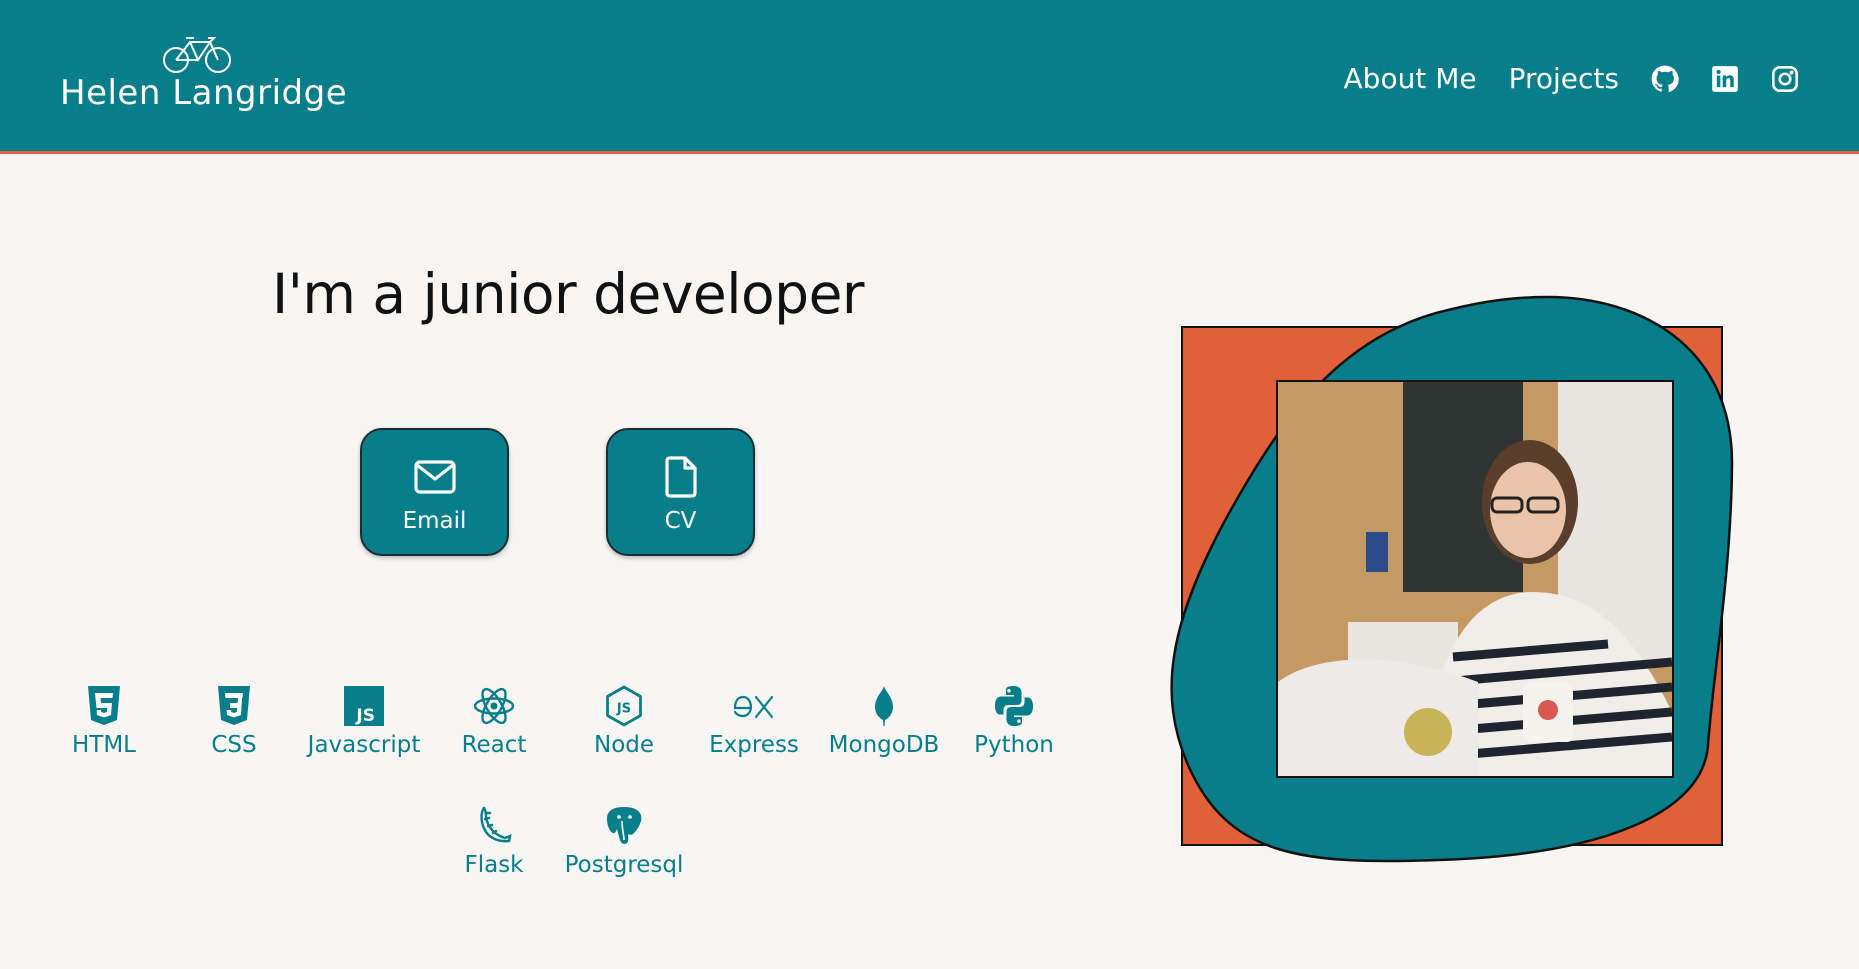  What do you see at coordinates (754, 706) in the screenshot?
I see `express-icon` at bounding box center [754, 706].